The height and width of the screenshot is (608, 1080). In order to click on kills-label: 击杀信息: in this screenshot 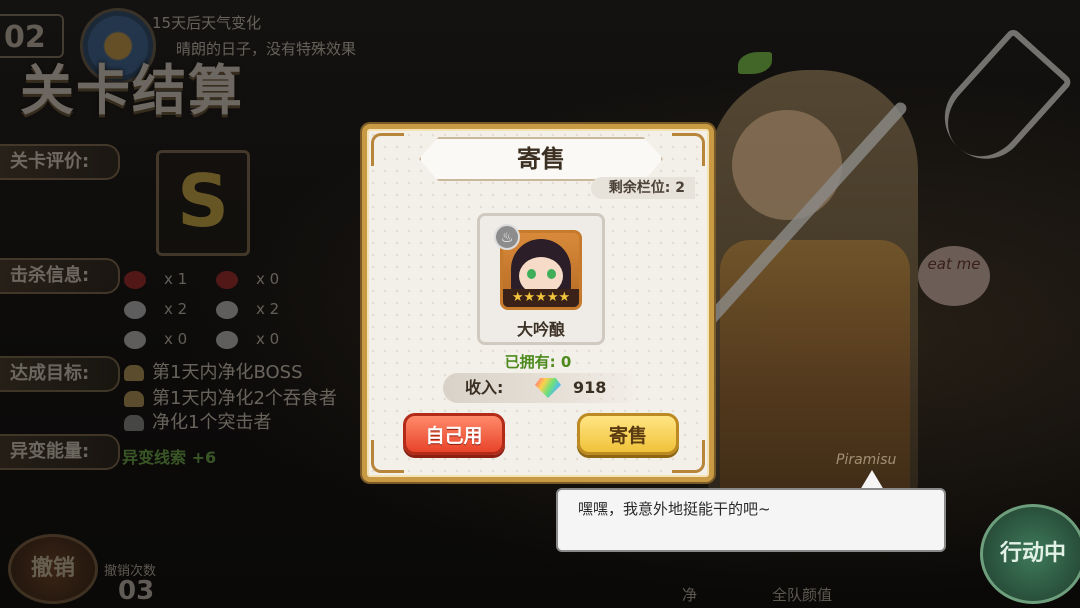, I will do `click(60, 276)`.